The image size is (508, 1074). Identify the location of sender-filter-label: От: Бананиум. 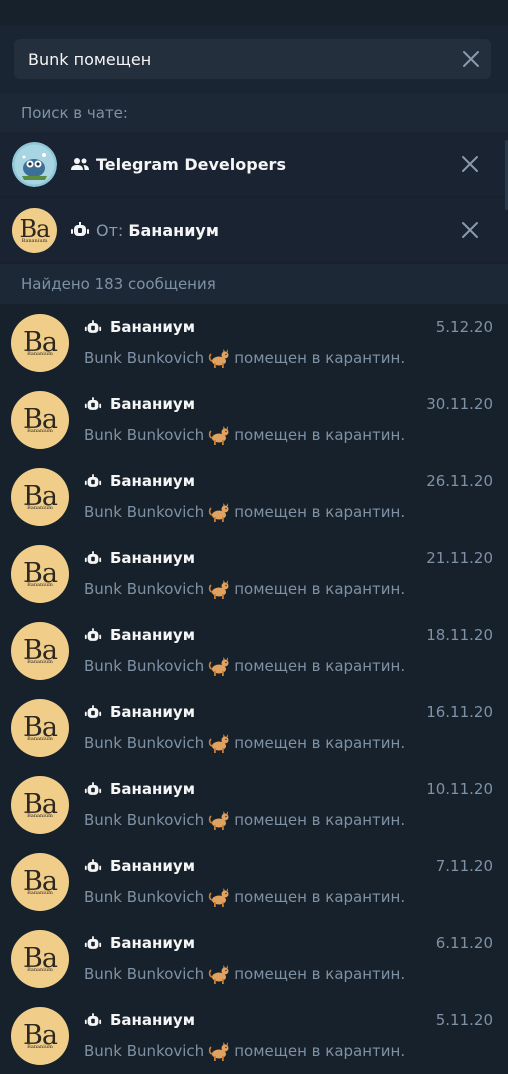
(144, 230).